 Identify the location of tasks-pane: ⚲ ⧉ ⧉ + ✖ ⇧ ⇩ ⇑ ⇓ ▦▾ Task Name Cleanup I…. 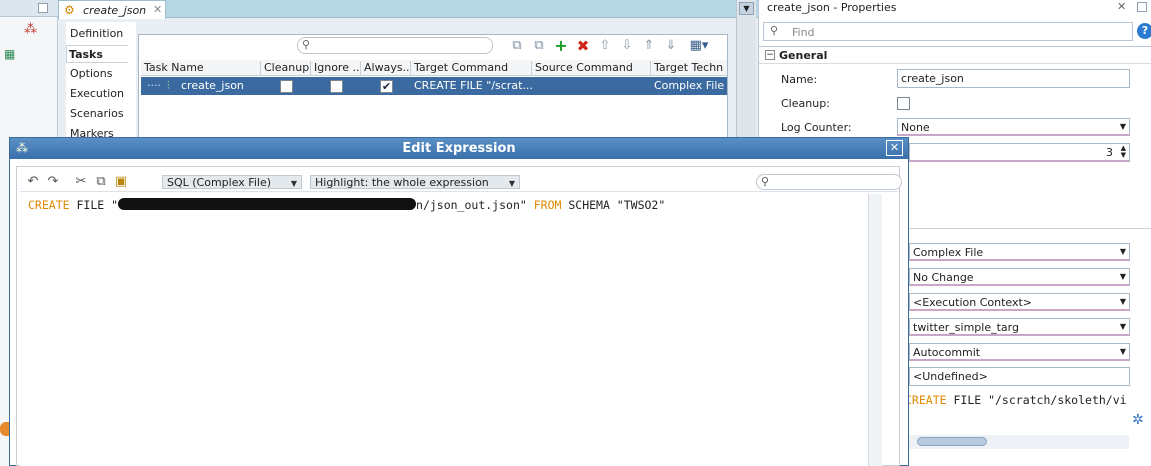
(433, 88).